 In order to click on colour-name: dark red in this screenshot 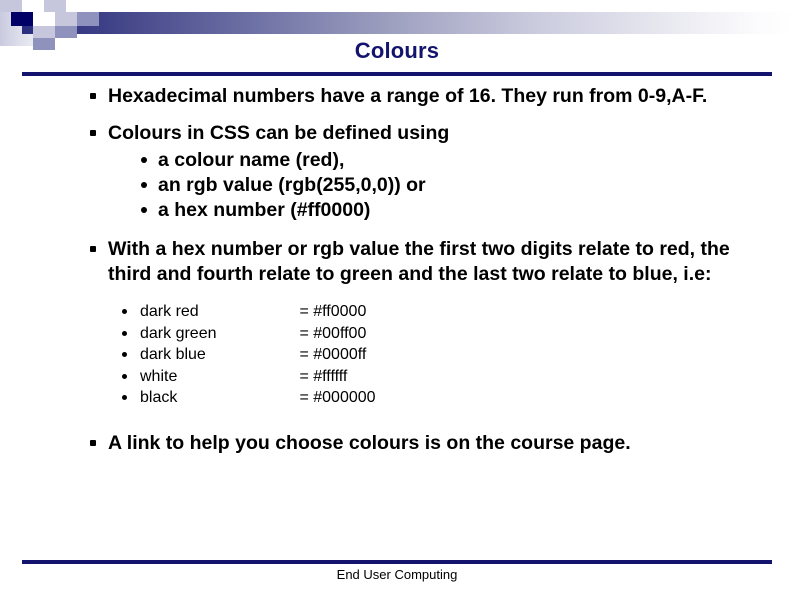, I will do `click(169, 311)`.